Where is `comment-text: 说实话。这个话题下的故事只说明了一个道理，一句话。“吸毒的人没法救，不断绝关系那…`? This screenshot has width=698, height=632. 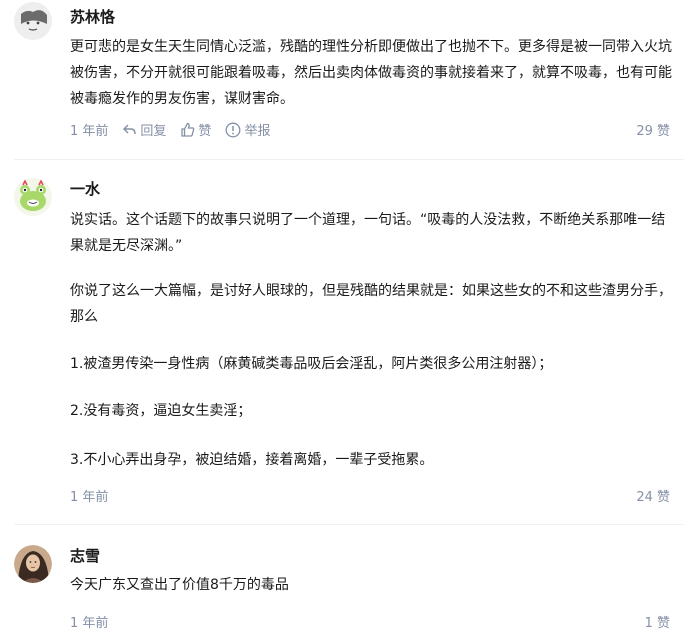 comment-text: 说实话。这个话题下的故事只说明了一个道理，一句话。“吸毒的人没法救，不断绝关系那… is located at coordinates (368, 233).